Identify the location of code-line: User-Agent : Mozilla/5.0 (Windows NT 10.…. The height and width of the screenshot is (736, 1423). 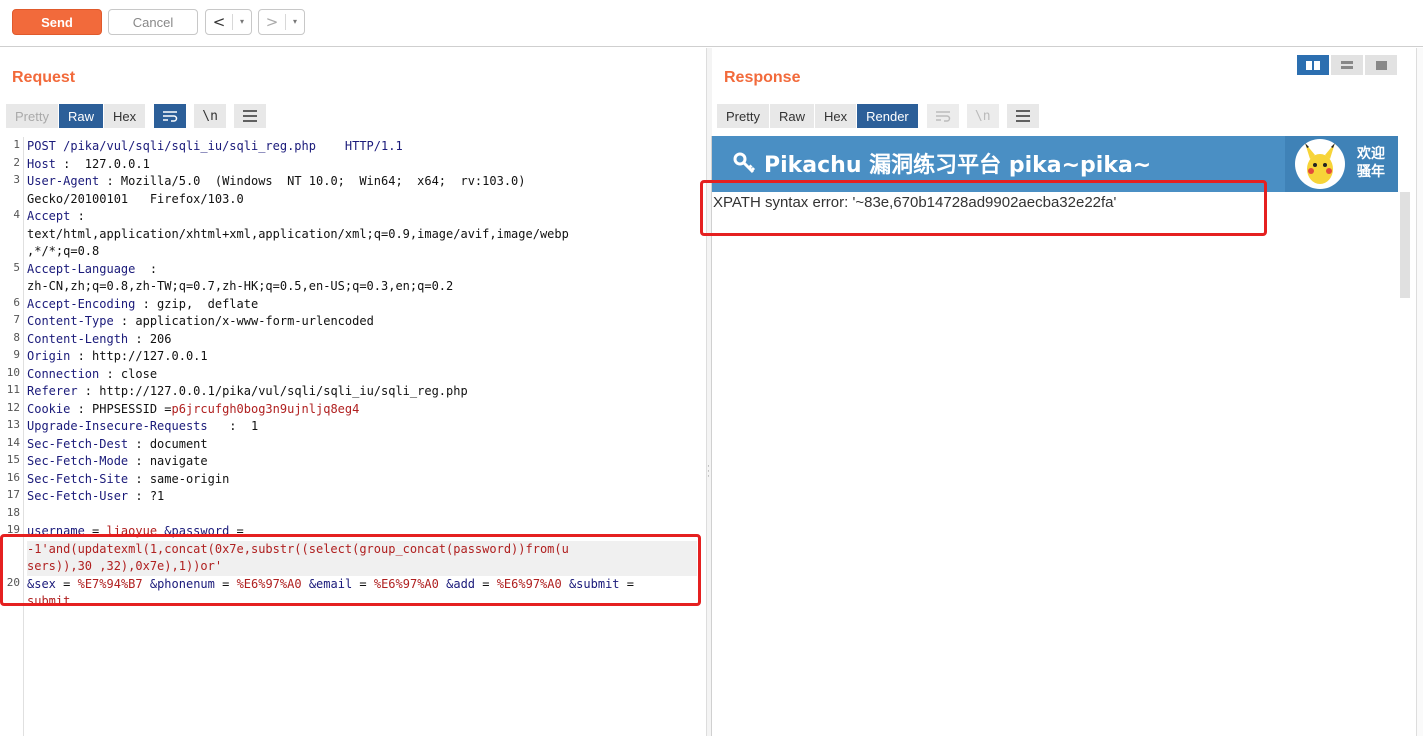
(276, 181).